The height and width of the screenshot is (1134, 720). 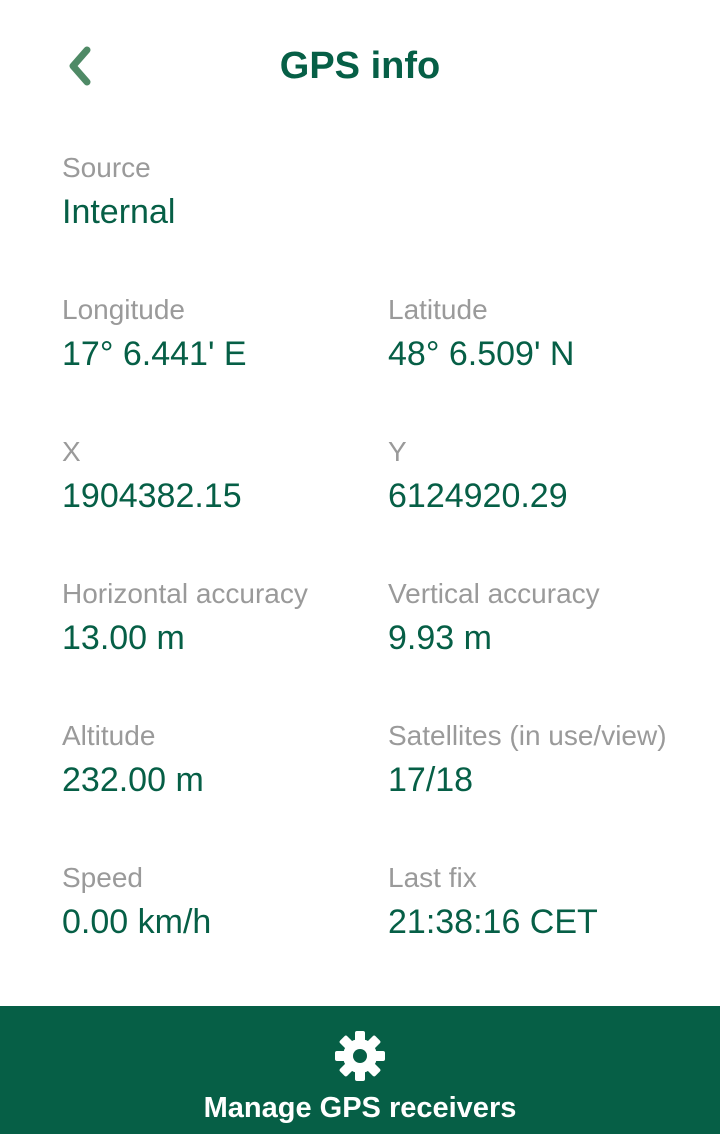 I want to click on last-fix-field: Last fix 21:38:16 CET, so click(x=493, y=902).